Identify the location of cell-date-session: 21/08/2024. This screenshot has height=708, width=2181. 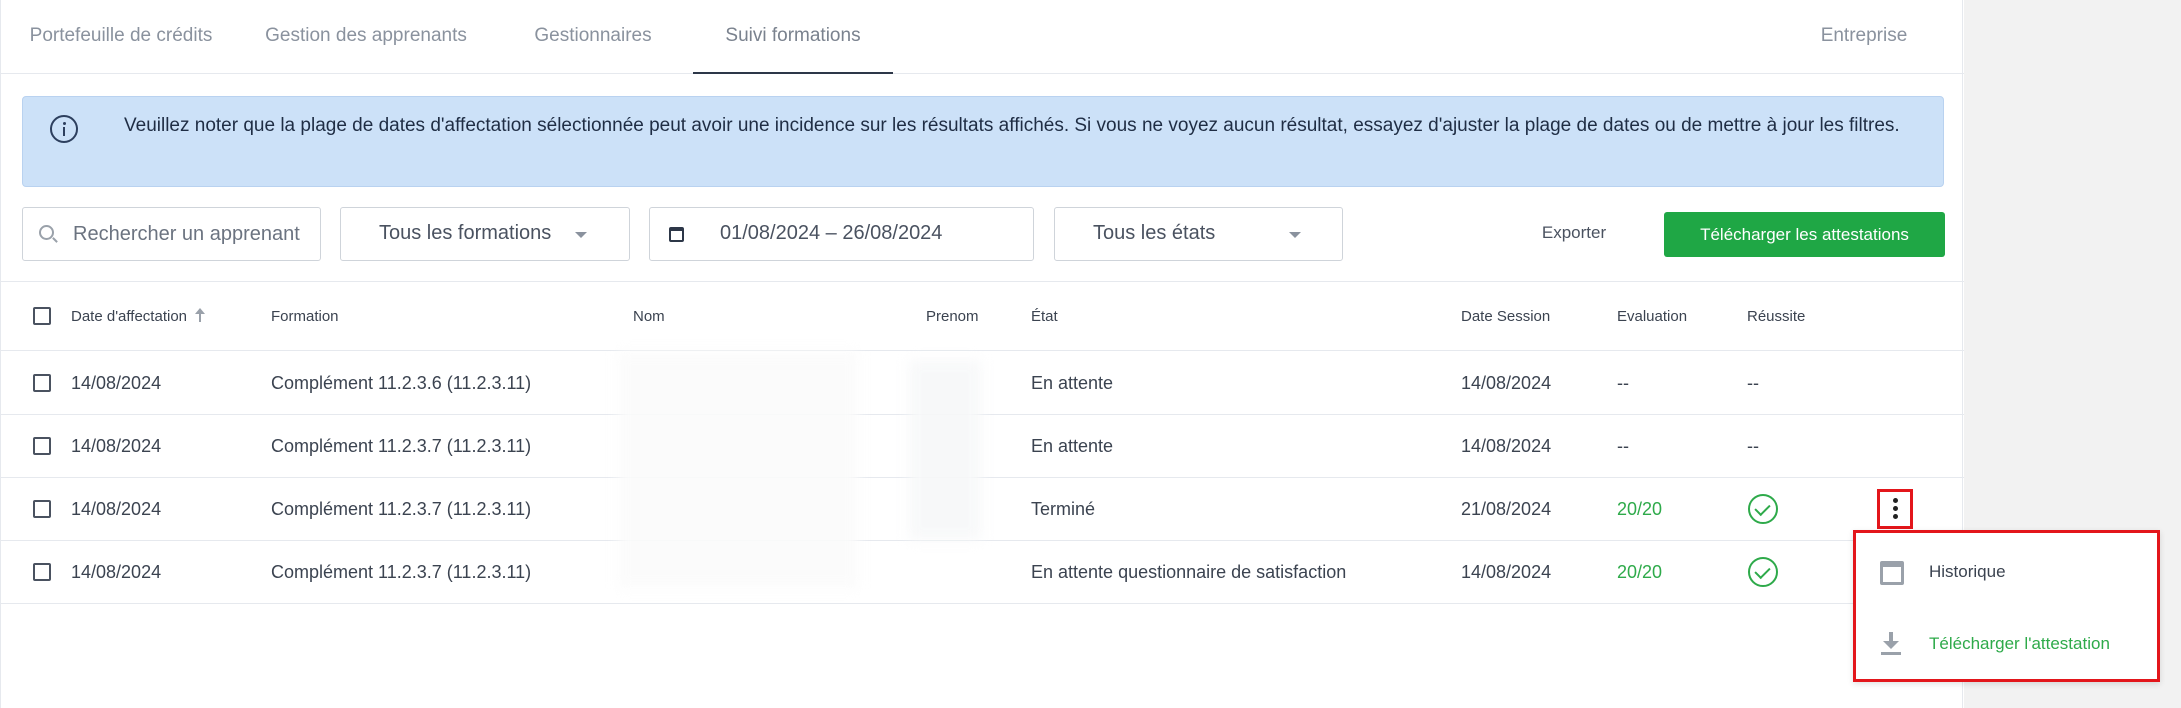
(1506, 509).